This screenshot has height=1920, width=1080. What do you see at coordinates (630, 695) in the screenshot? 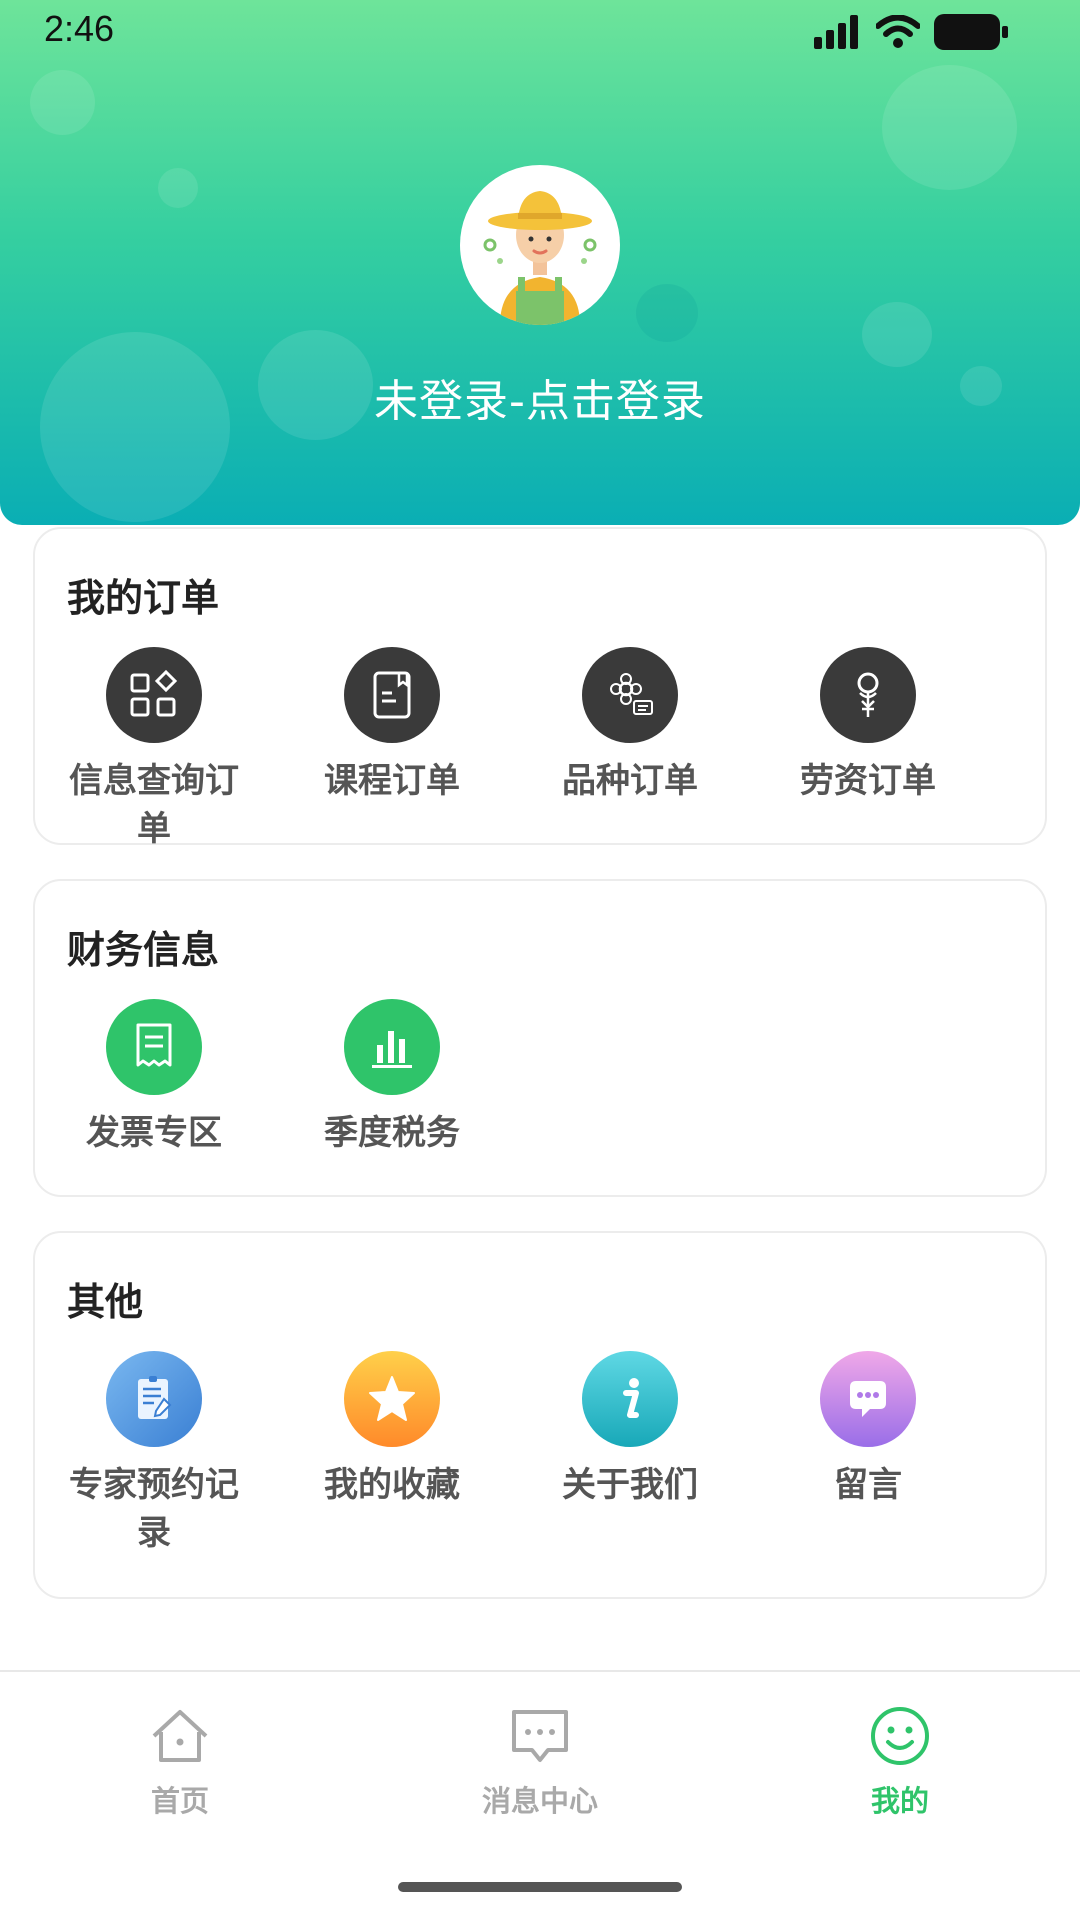
I see `seed-icon` at bounding box center [630, 695].